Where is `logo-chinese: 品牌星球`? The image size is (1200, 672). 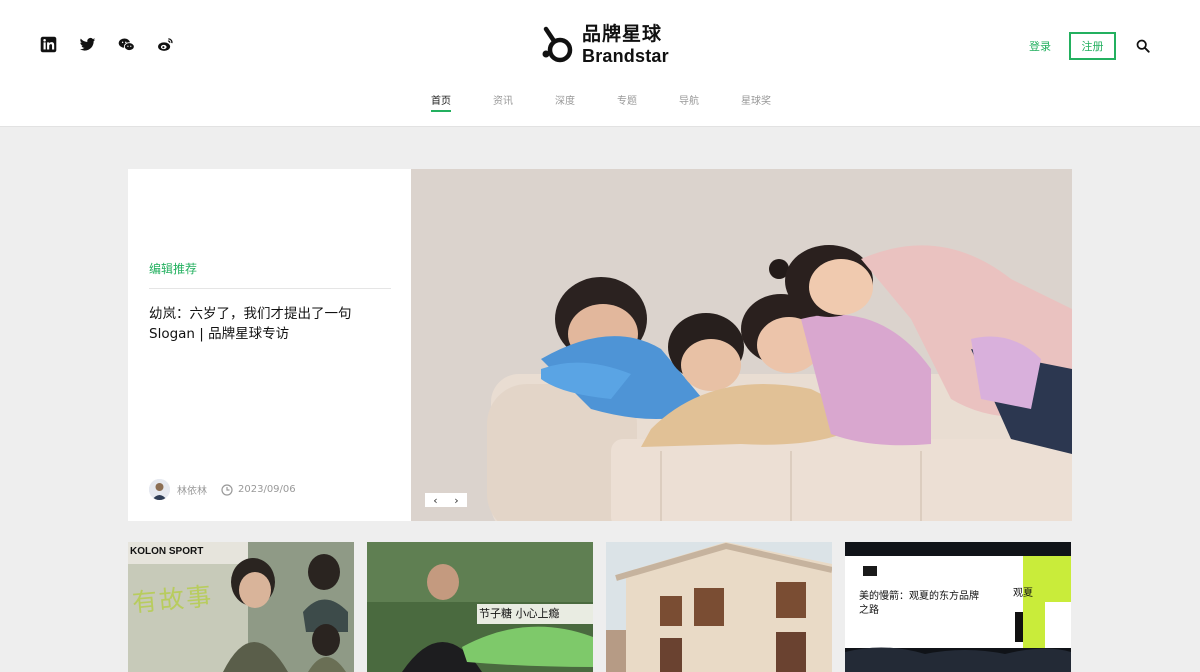
logo-chinese: 品牌星球 is located at coordinates (622, 34).